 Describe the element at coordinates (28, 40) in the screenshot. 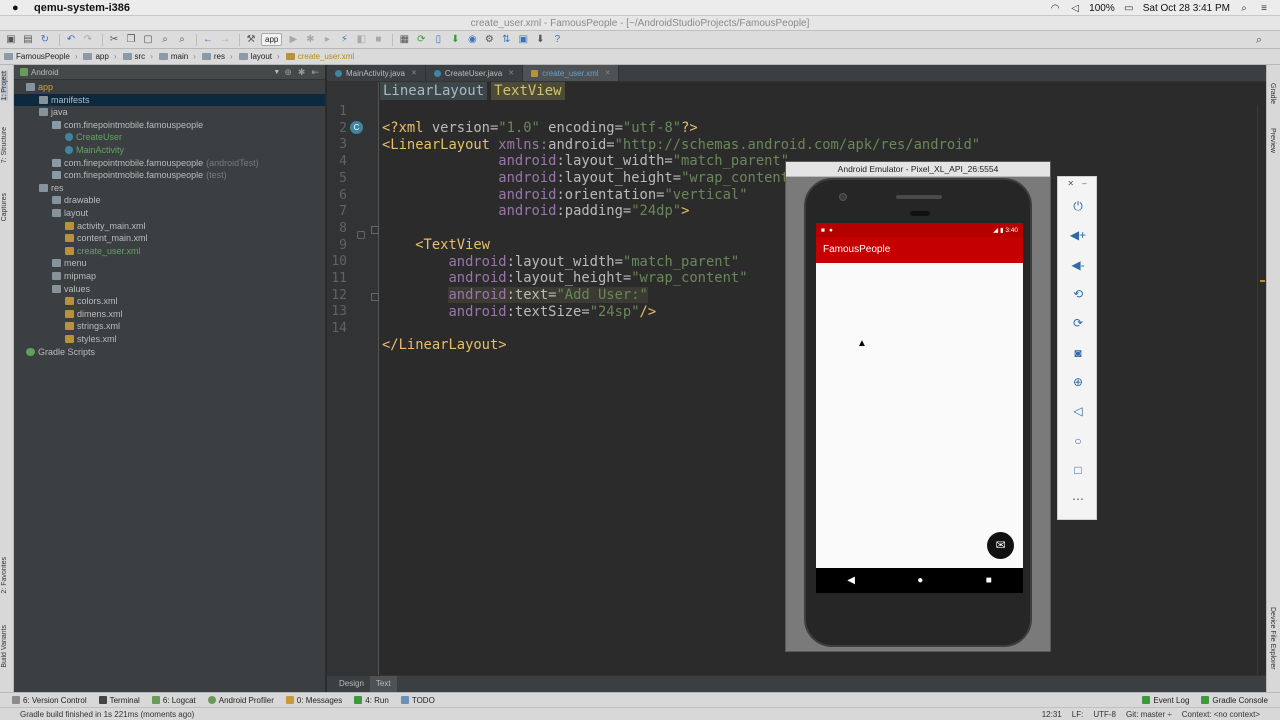

I see `save-all-icon: ▤` at that location.